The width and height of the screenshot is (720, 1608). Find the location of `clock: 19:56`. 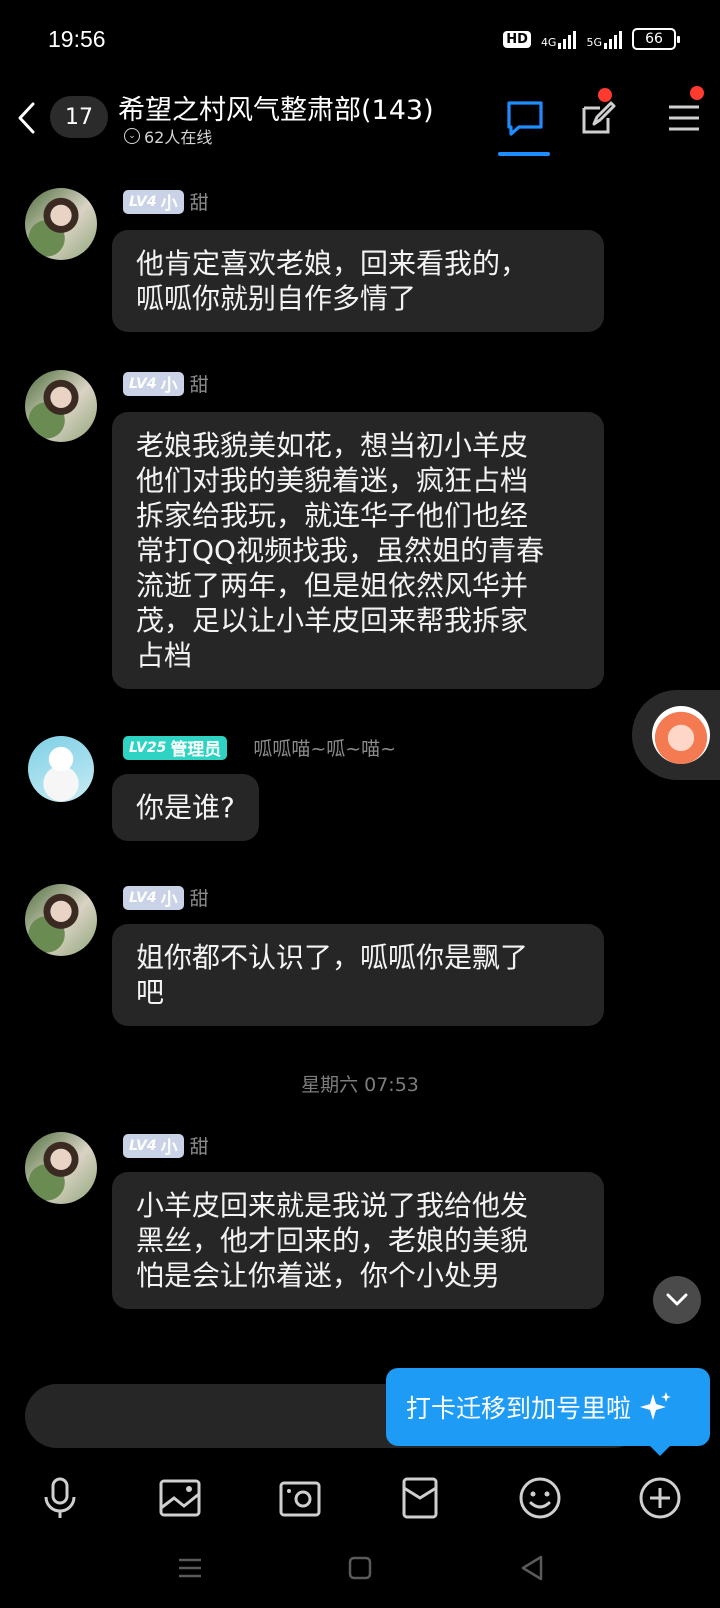

clock: 19:56 is located at coordinates (77, 39).